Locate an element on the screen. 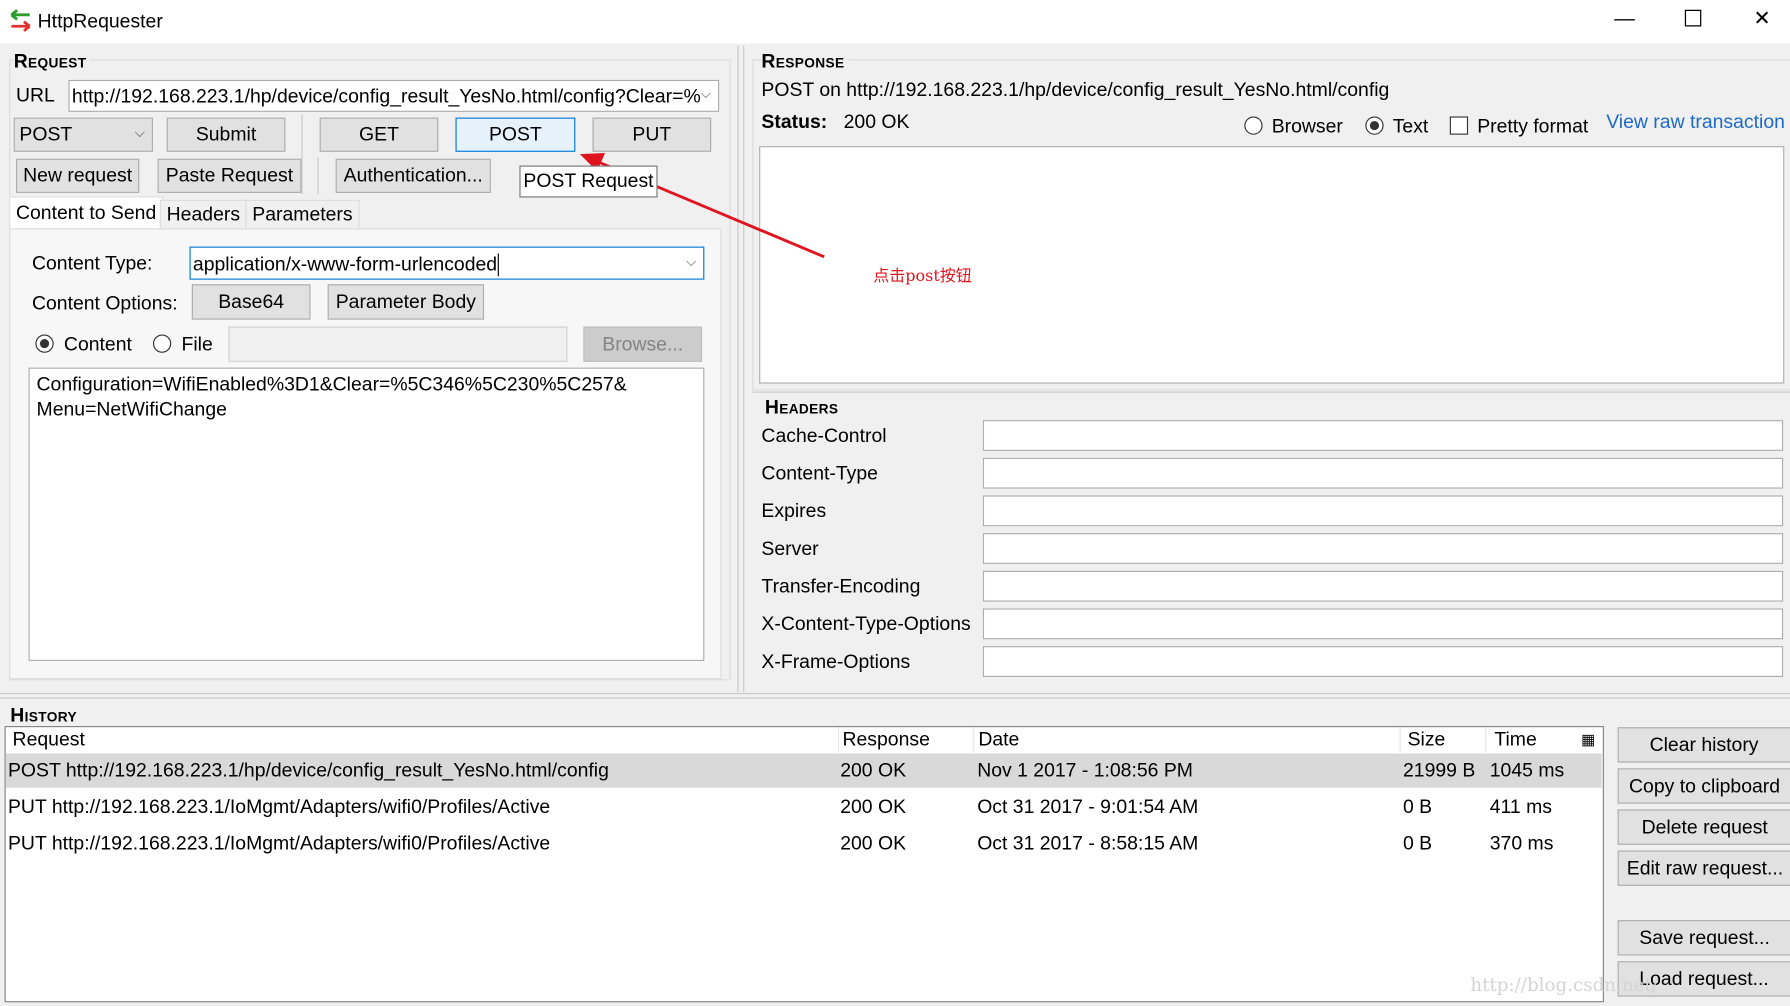 The width and height of the screenshot is (1790, 1006). new-request-button: New request is located at coordinates (77, 175).